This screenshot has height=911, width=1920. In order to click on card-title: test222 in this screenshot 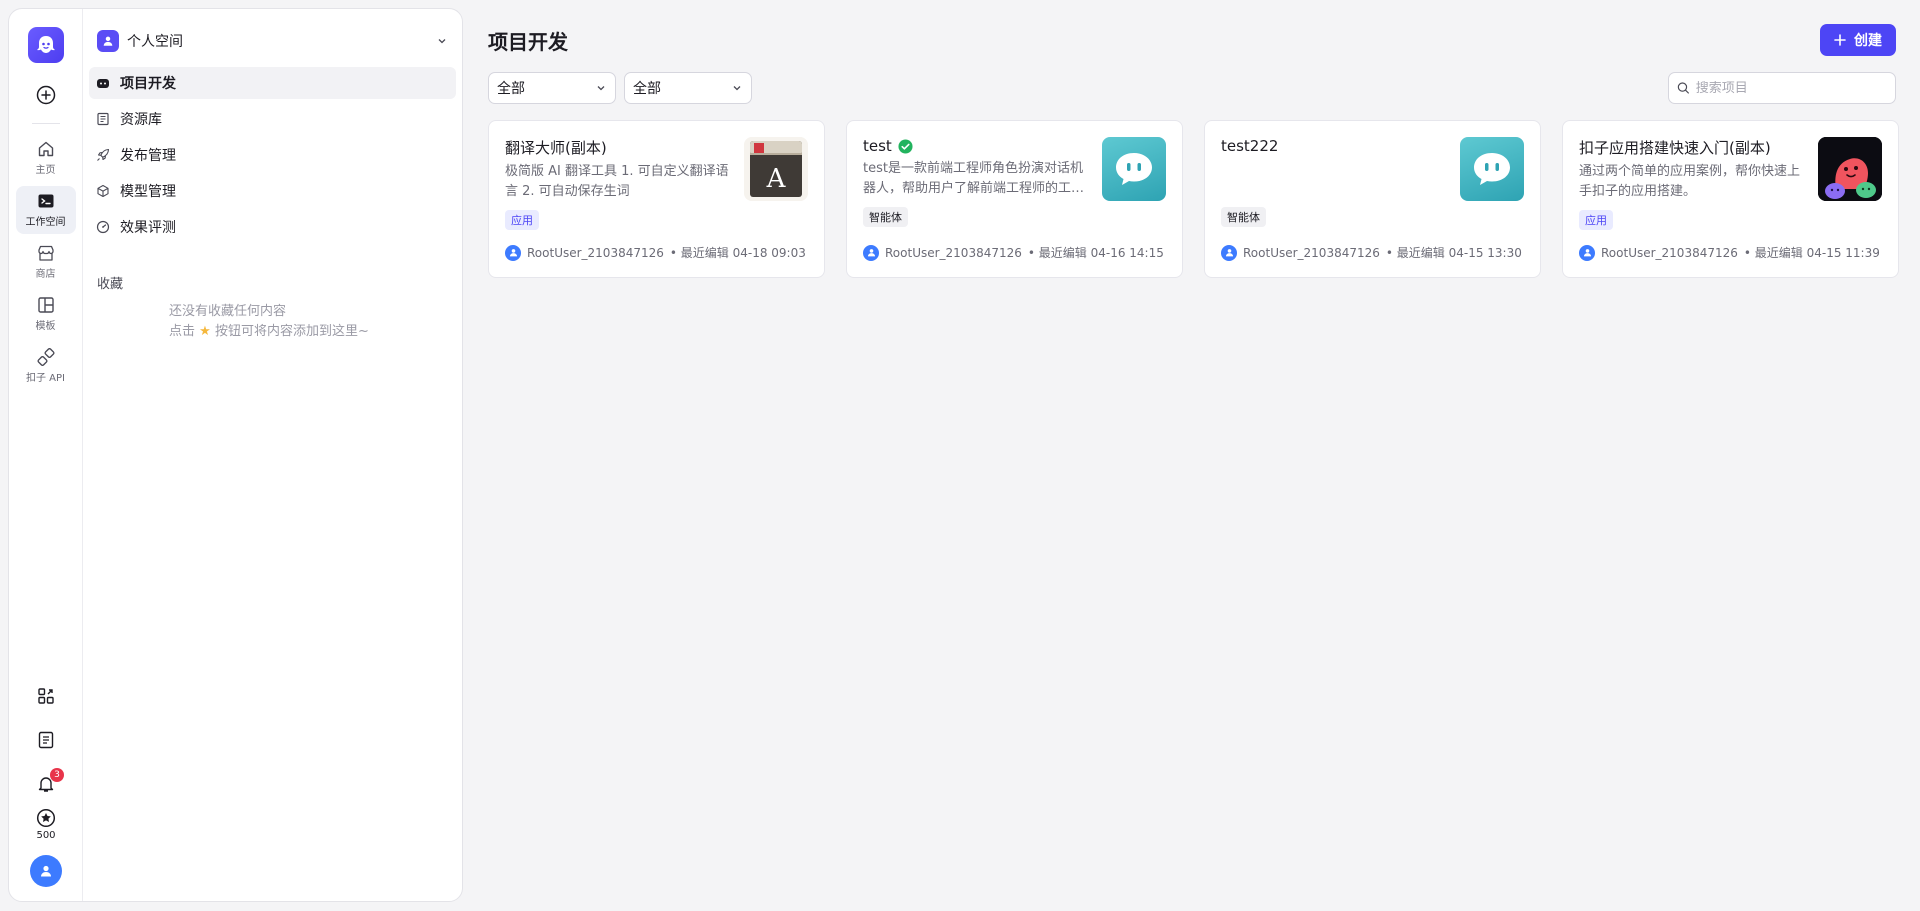, I will do `click(1336, 146)`.